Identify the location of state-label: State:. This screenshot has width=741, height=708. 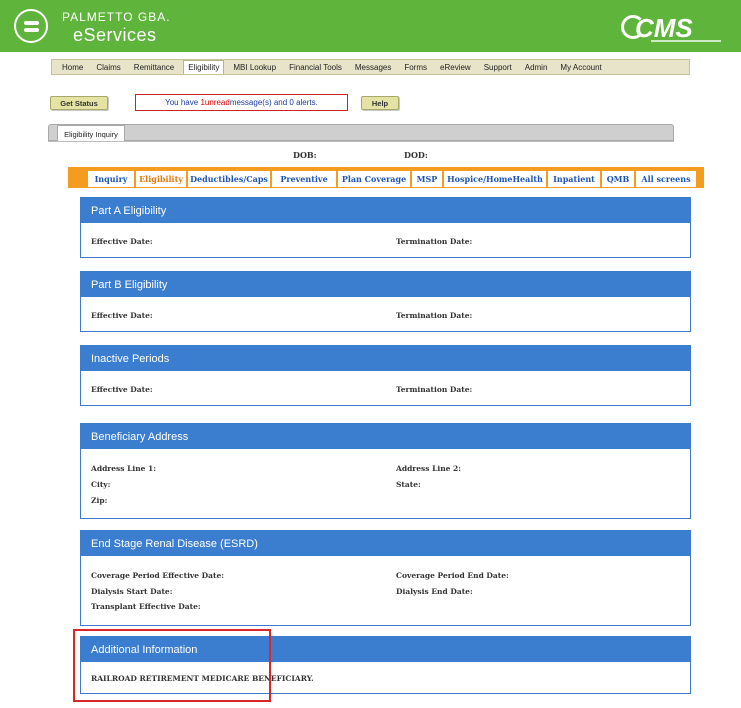
(408, 484).